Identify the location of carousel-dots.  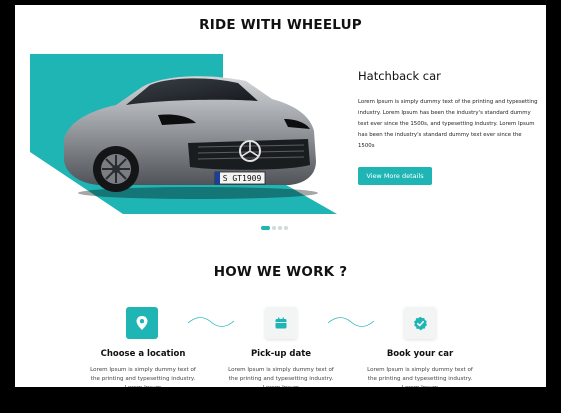
(274, 228).